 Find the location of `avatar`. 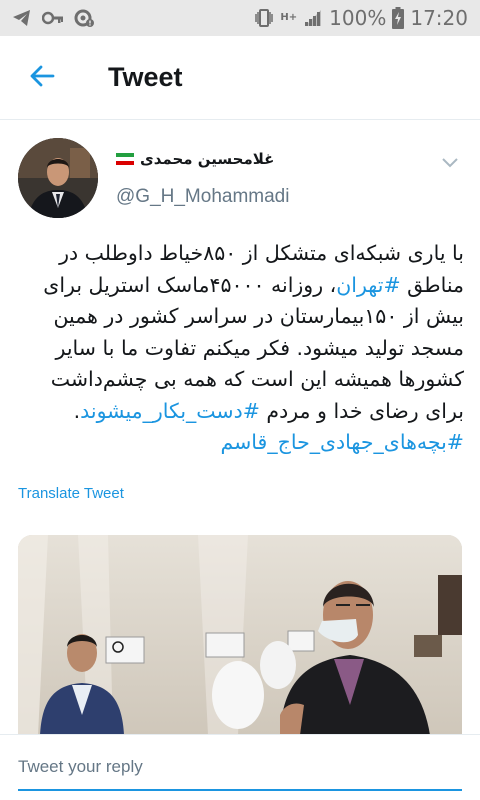

avatar is located at coordinates (58, 178).